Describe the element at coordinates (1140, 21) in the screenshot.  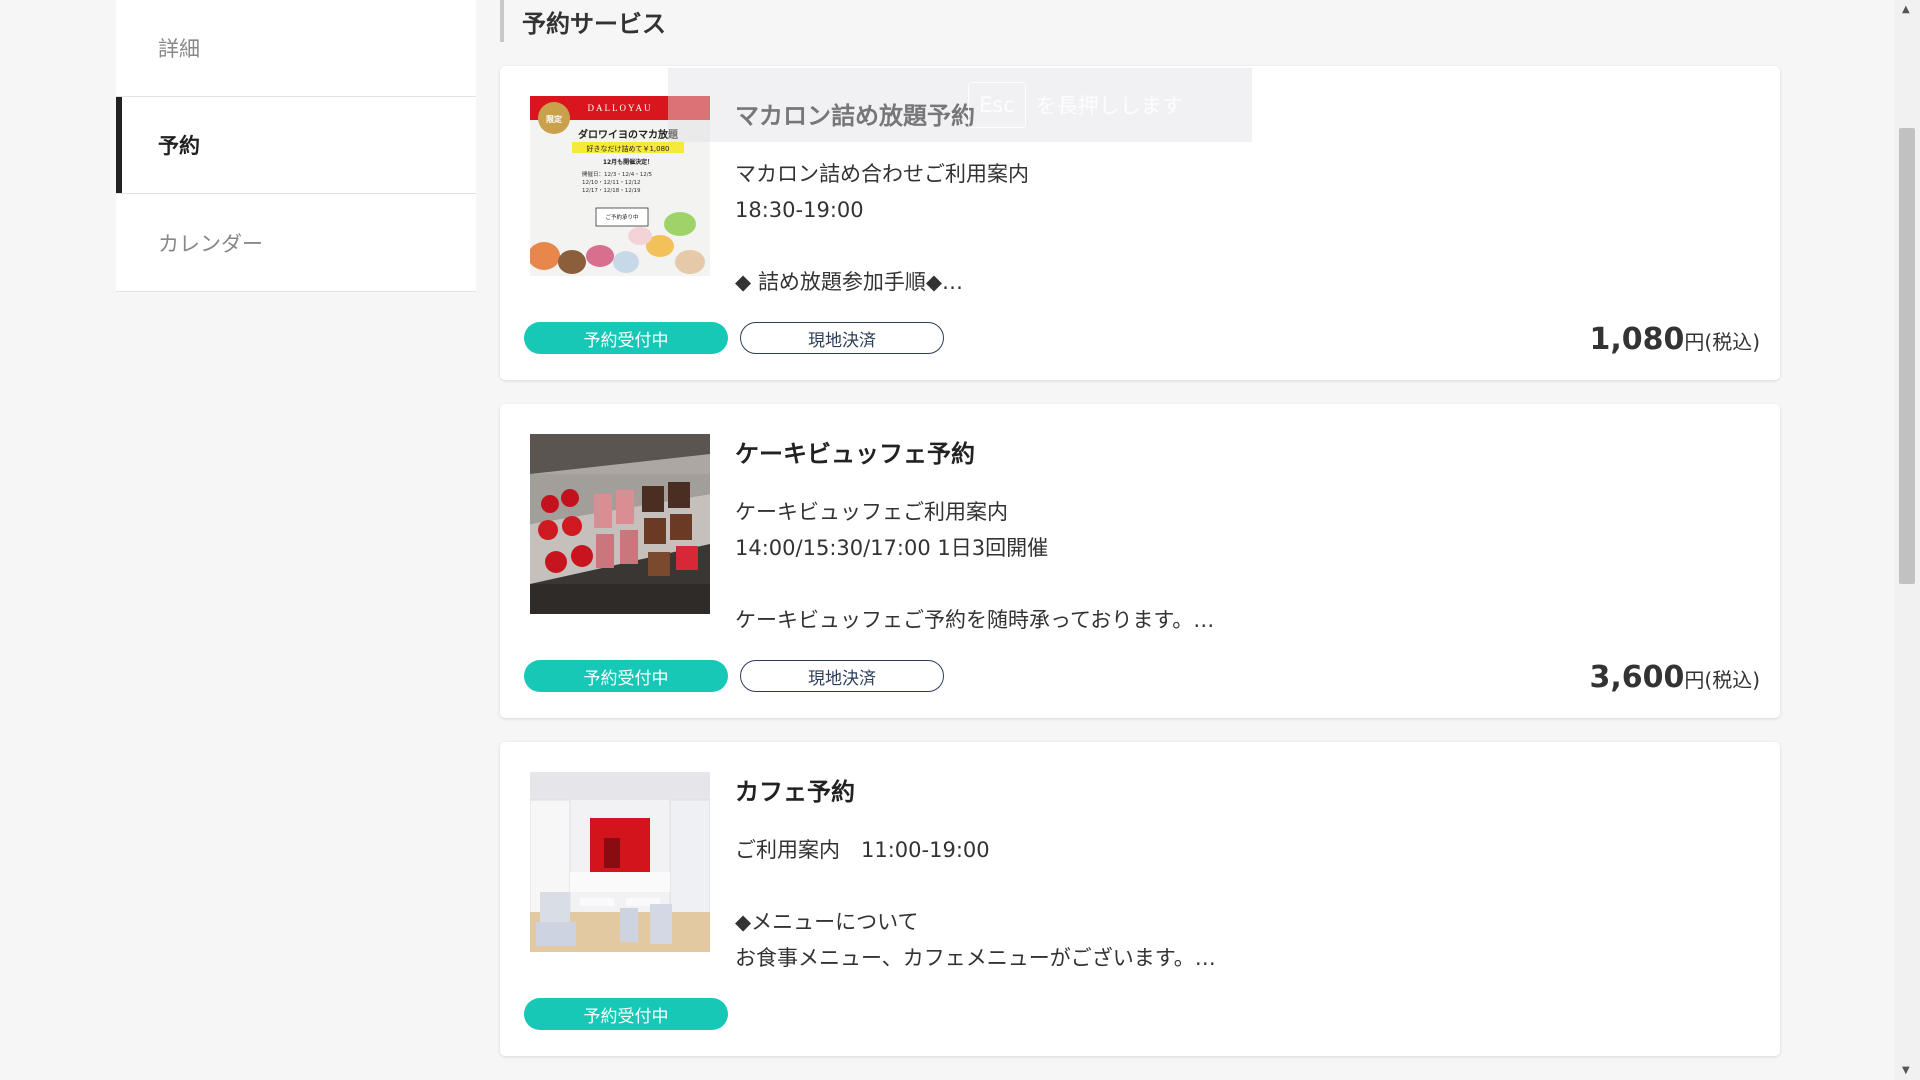
I see `section-title: 予約サービス` at that location.